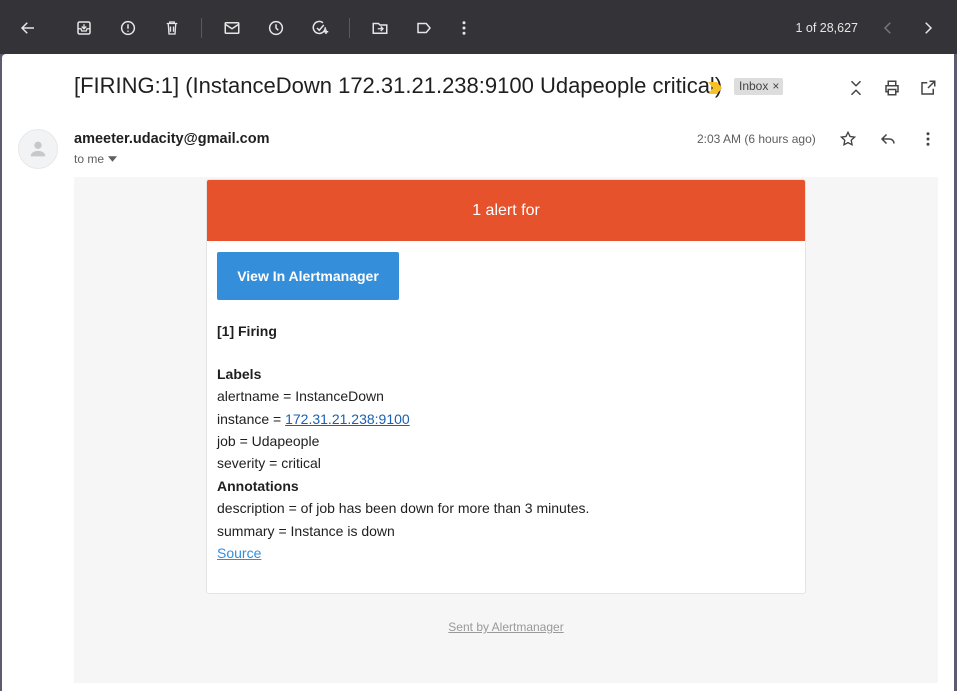  What do you see at coordinates (754, 86) in the screenshot?
I see `inbox-label-text: Inbox` at bounding box center [754, 86].